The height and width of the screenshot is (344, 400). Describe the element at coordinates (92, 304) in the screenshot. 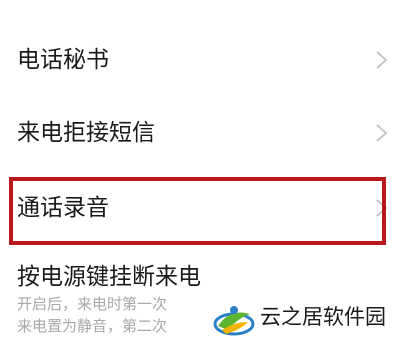

I see `settings-item-description-line1: 开启后，来电时第一次` at that location.